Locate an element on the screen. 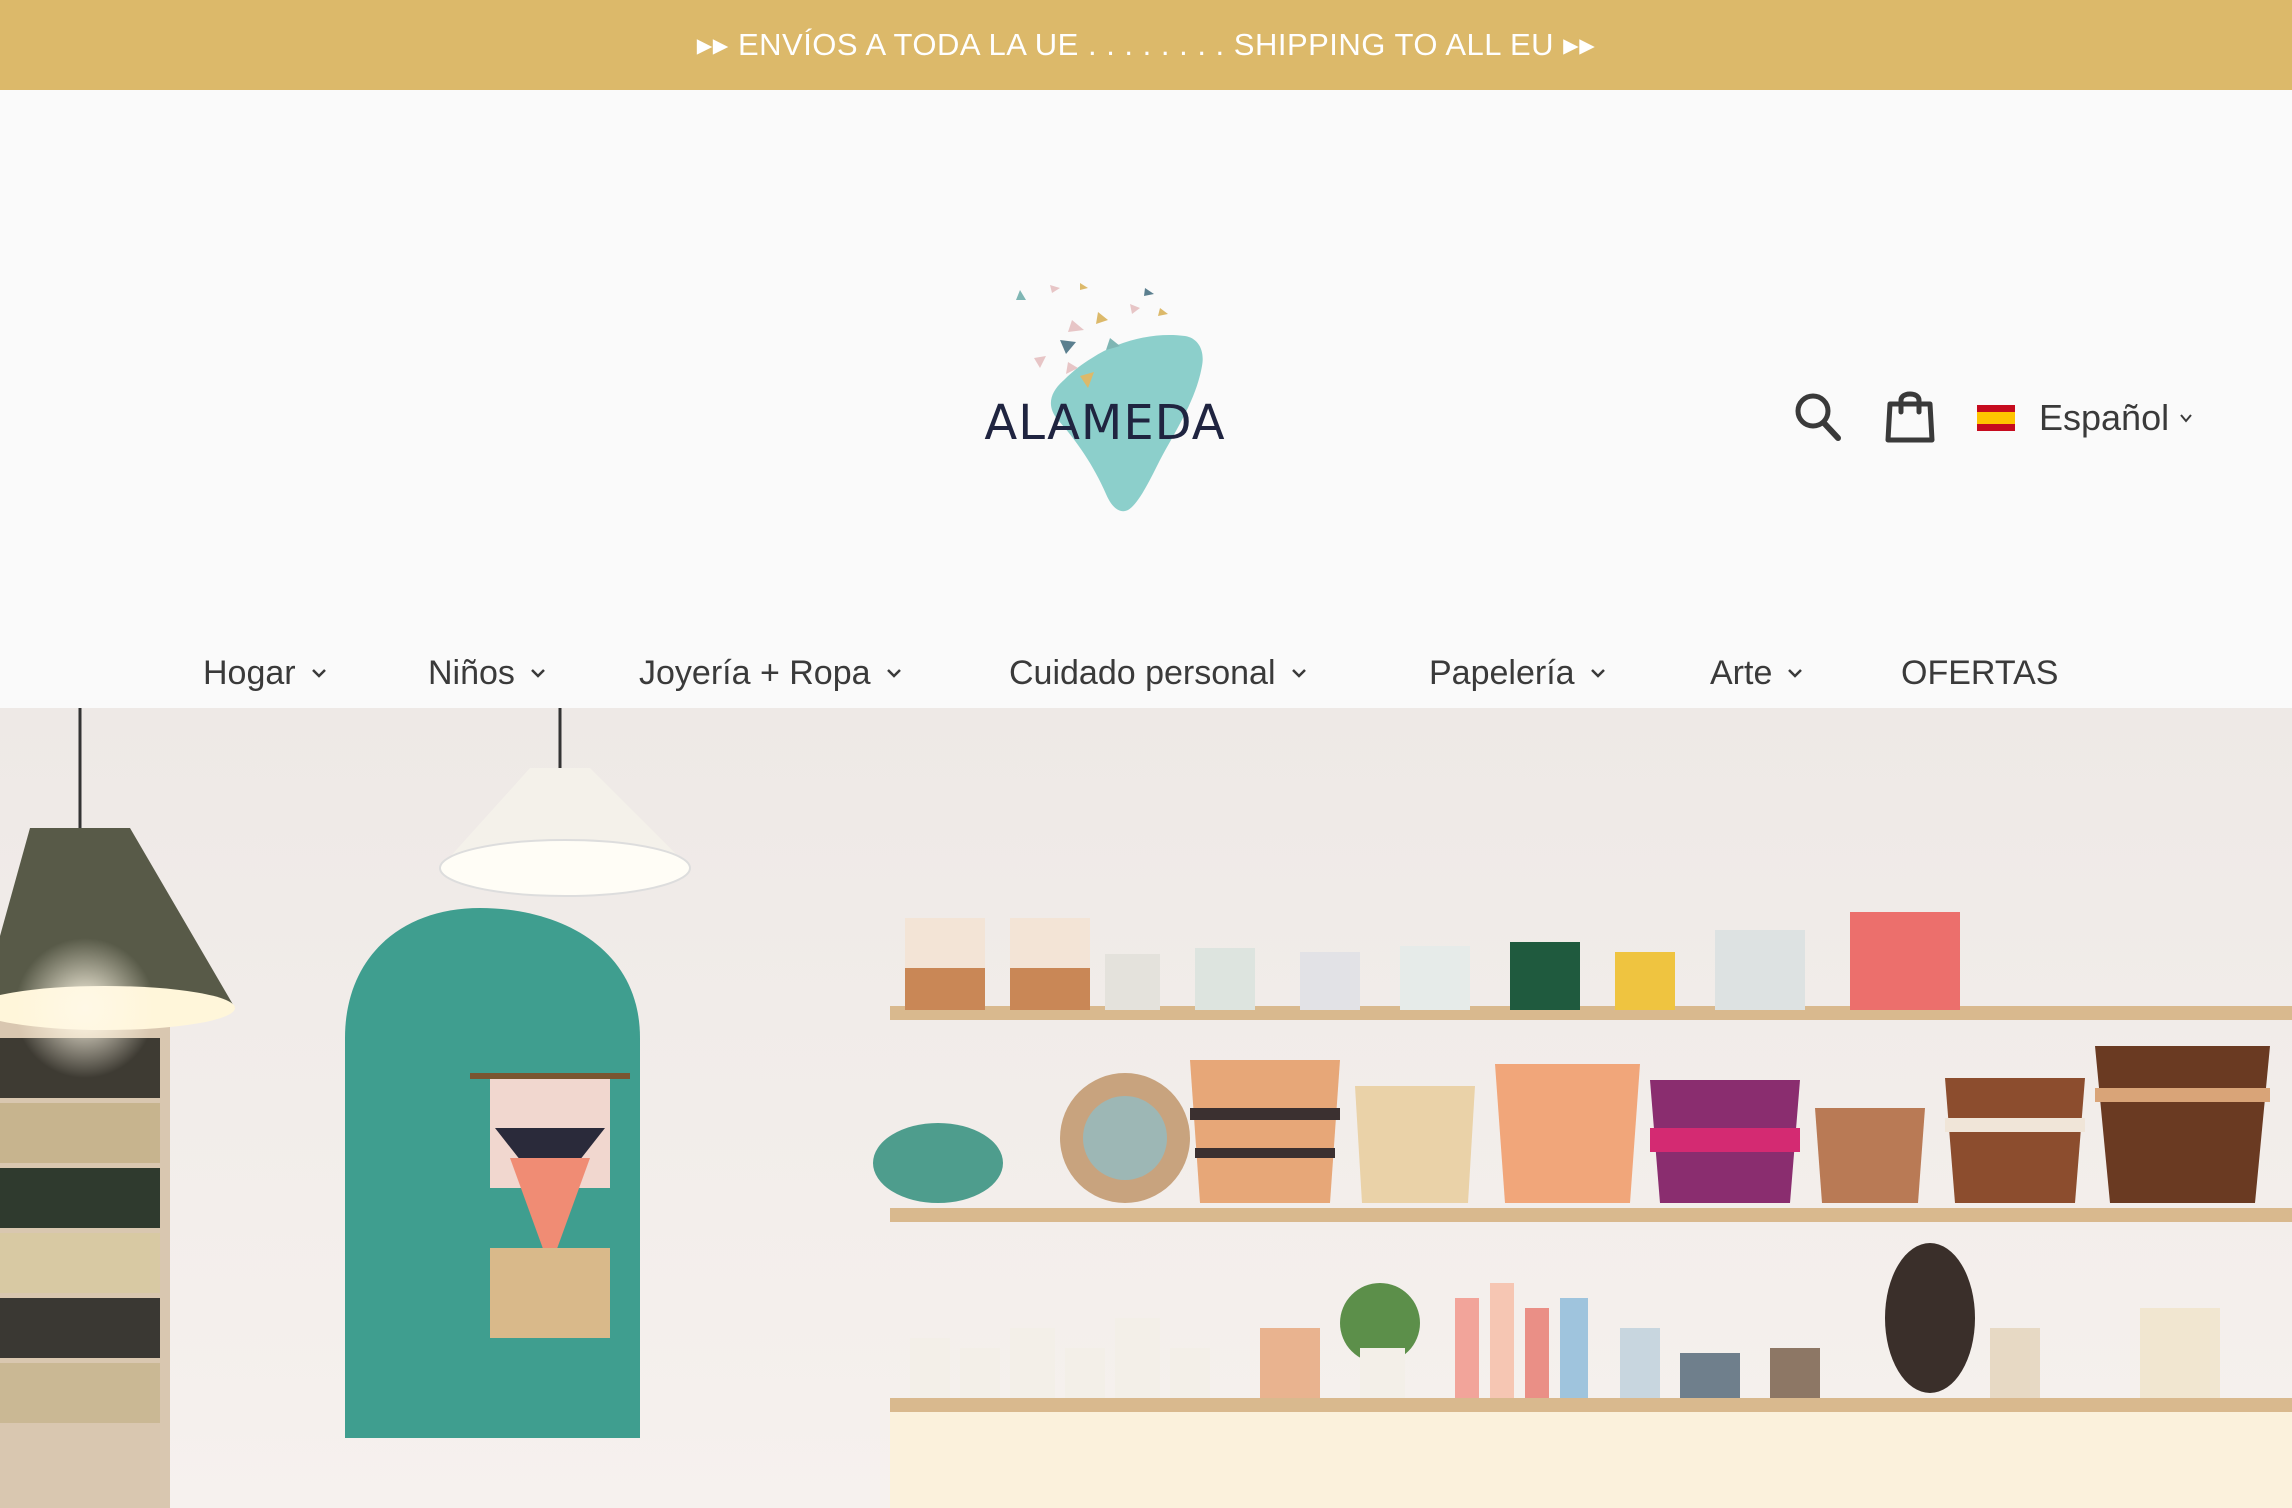  search-button is located at coordinates (1818, 417).